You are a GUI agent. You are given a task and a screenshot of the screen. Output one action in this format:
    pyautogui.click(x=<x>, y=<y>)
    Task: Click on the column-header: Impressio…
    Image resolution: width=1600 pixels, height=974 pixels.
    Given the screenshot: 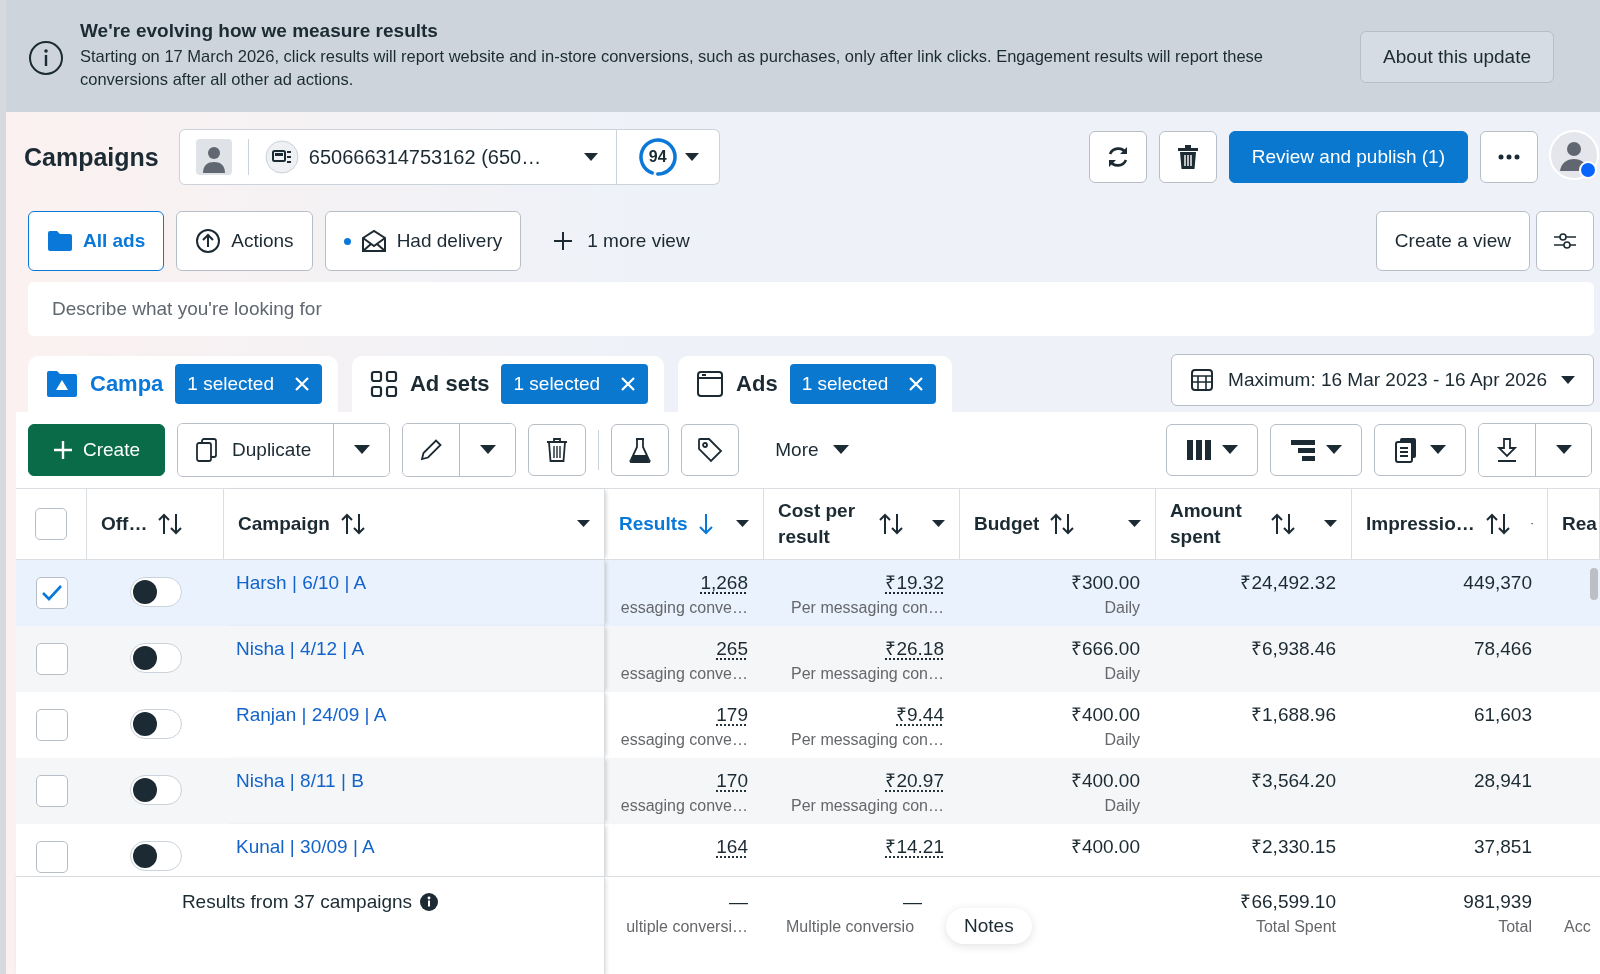 What is the action you would take?
    pyautogui.click(x=1450, y=524)
    